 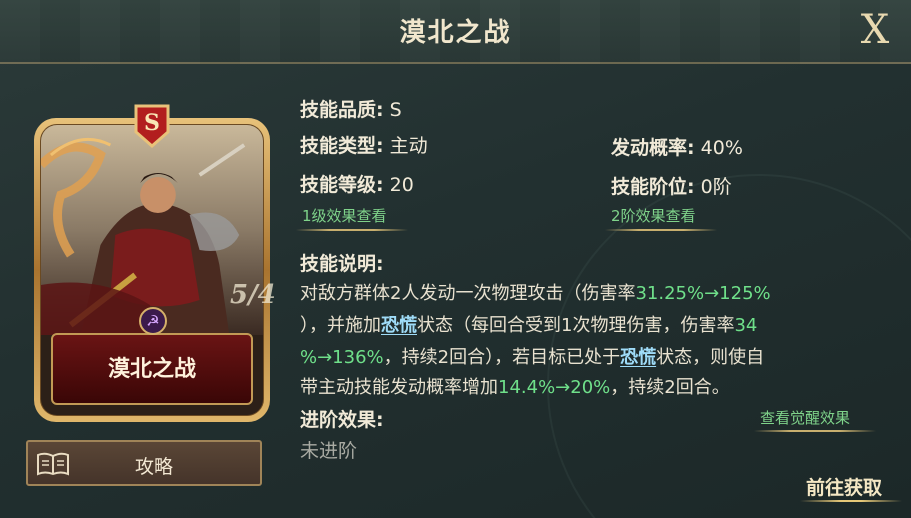 I want to click on stage2-effect-link: 2阶效果查看, so click(x=653, y=215).